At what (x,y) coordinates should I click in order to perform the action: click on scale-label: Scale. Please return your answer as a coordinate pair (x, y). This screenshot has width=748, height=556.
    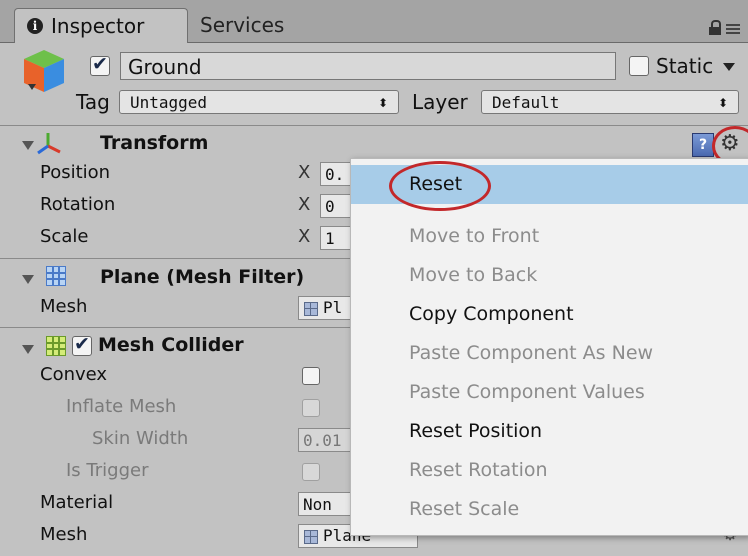
    Looking at the image, I should click on (64, 236).